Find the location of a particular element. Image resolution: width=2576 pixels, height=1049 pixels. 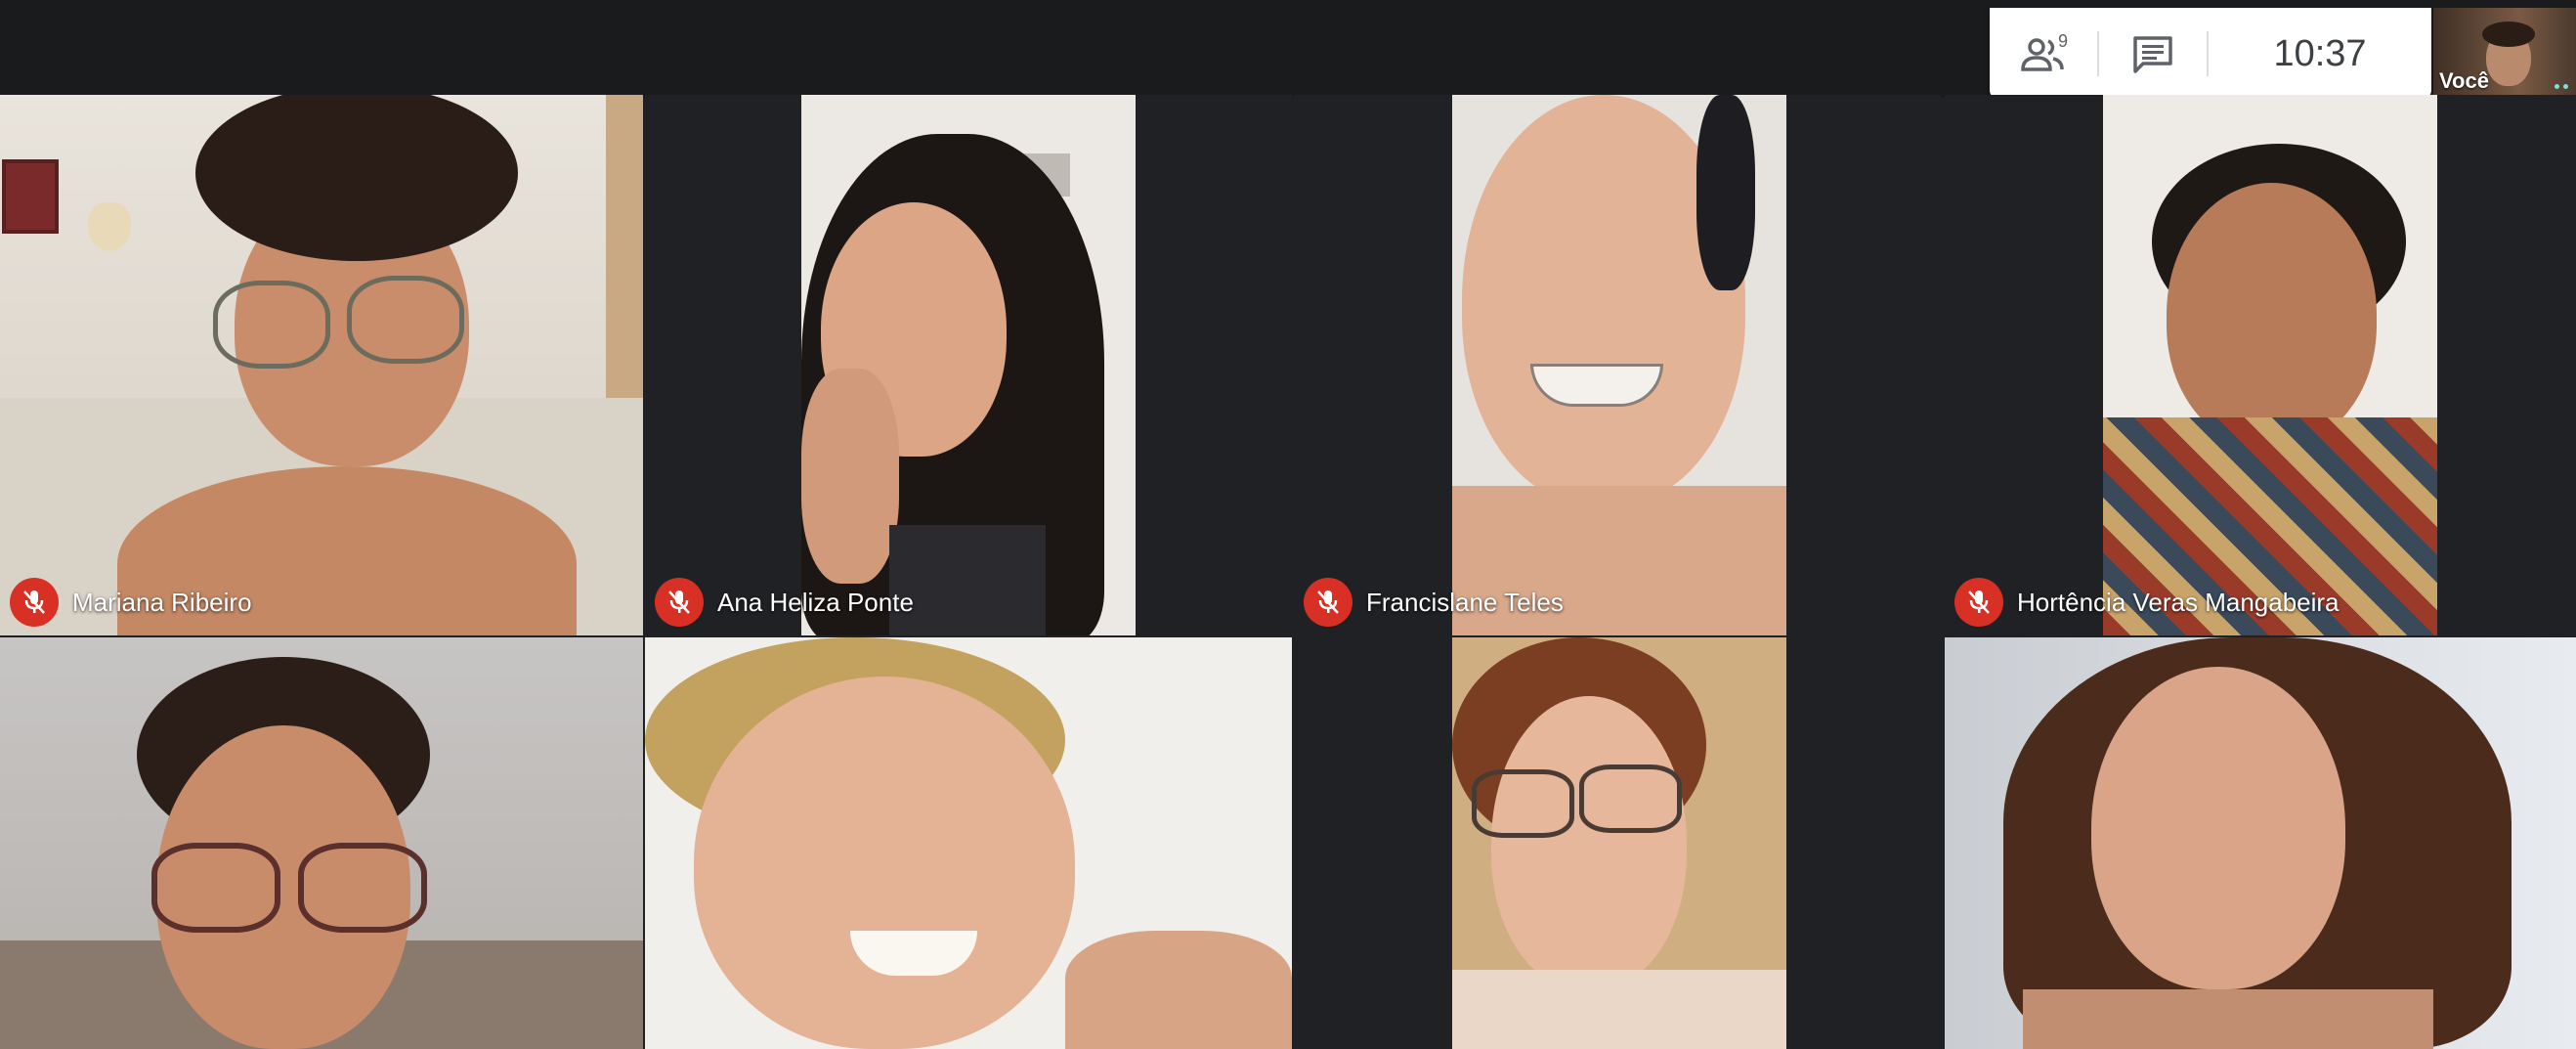

participant-name: Mariana Ribeiro is located at coordinates (162, 602).